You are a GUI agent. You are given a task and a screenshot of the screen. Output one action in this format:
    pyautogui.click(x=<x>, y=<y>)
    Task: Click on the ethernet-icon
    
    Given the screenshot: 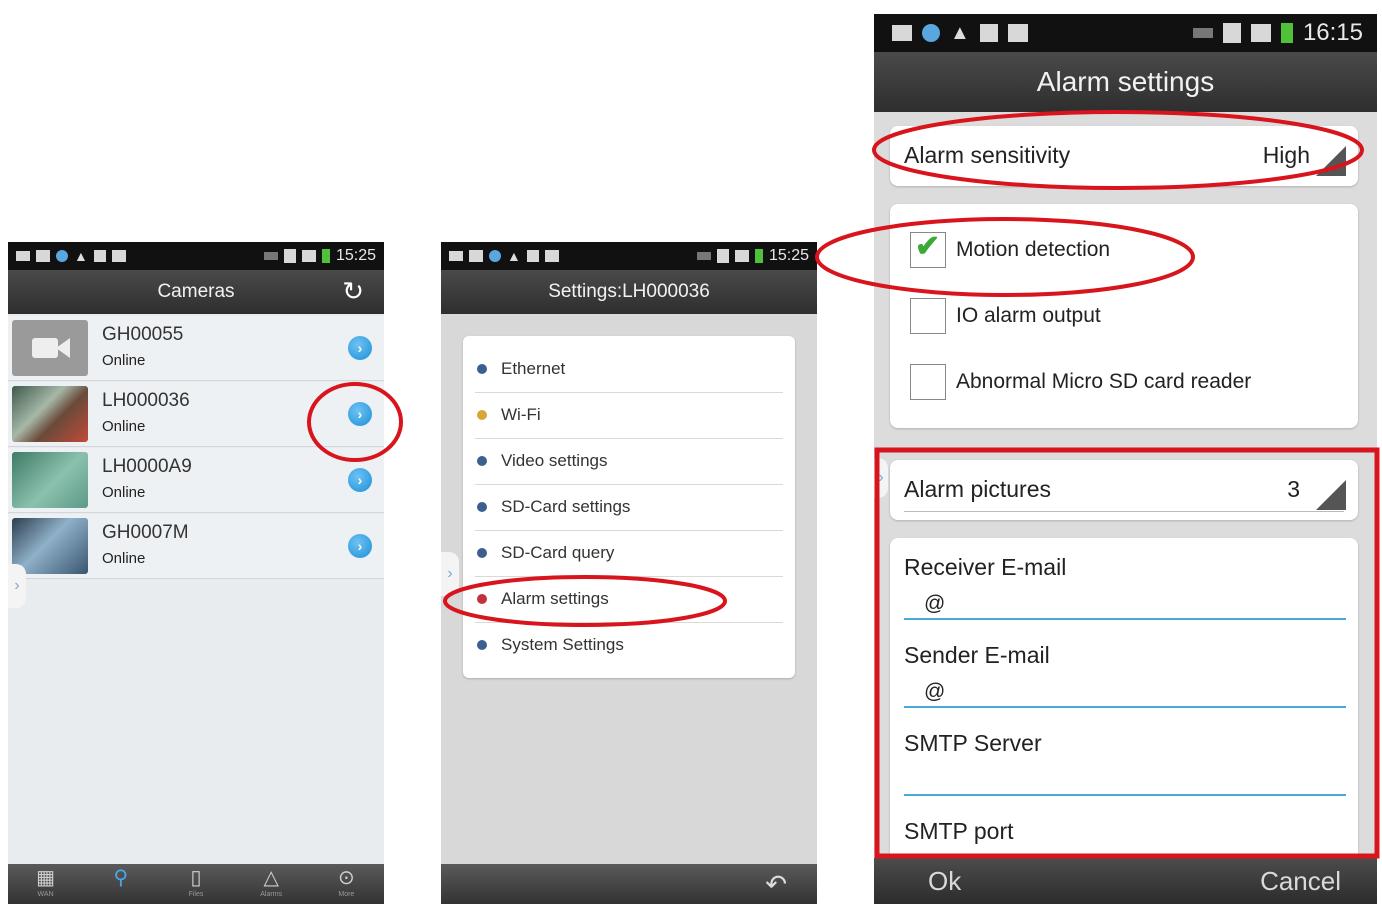 What is the action you would take?
    pyautogui.click(x=482, y=369)
    